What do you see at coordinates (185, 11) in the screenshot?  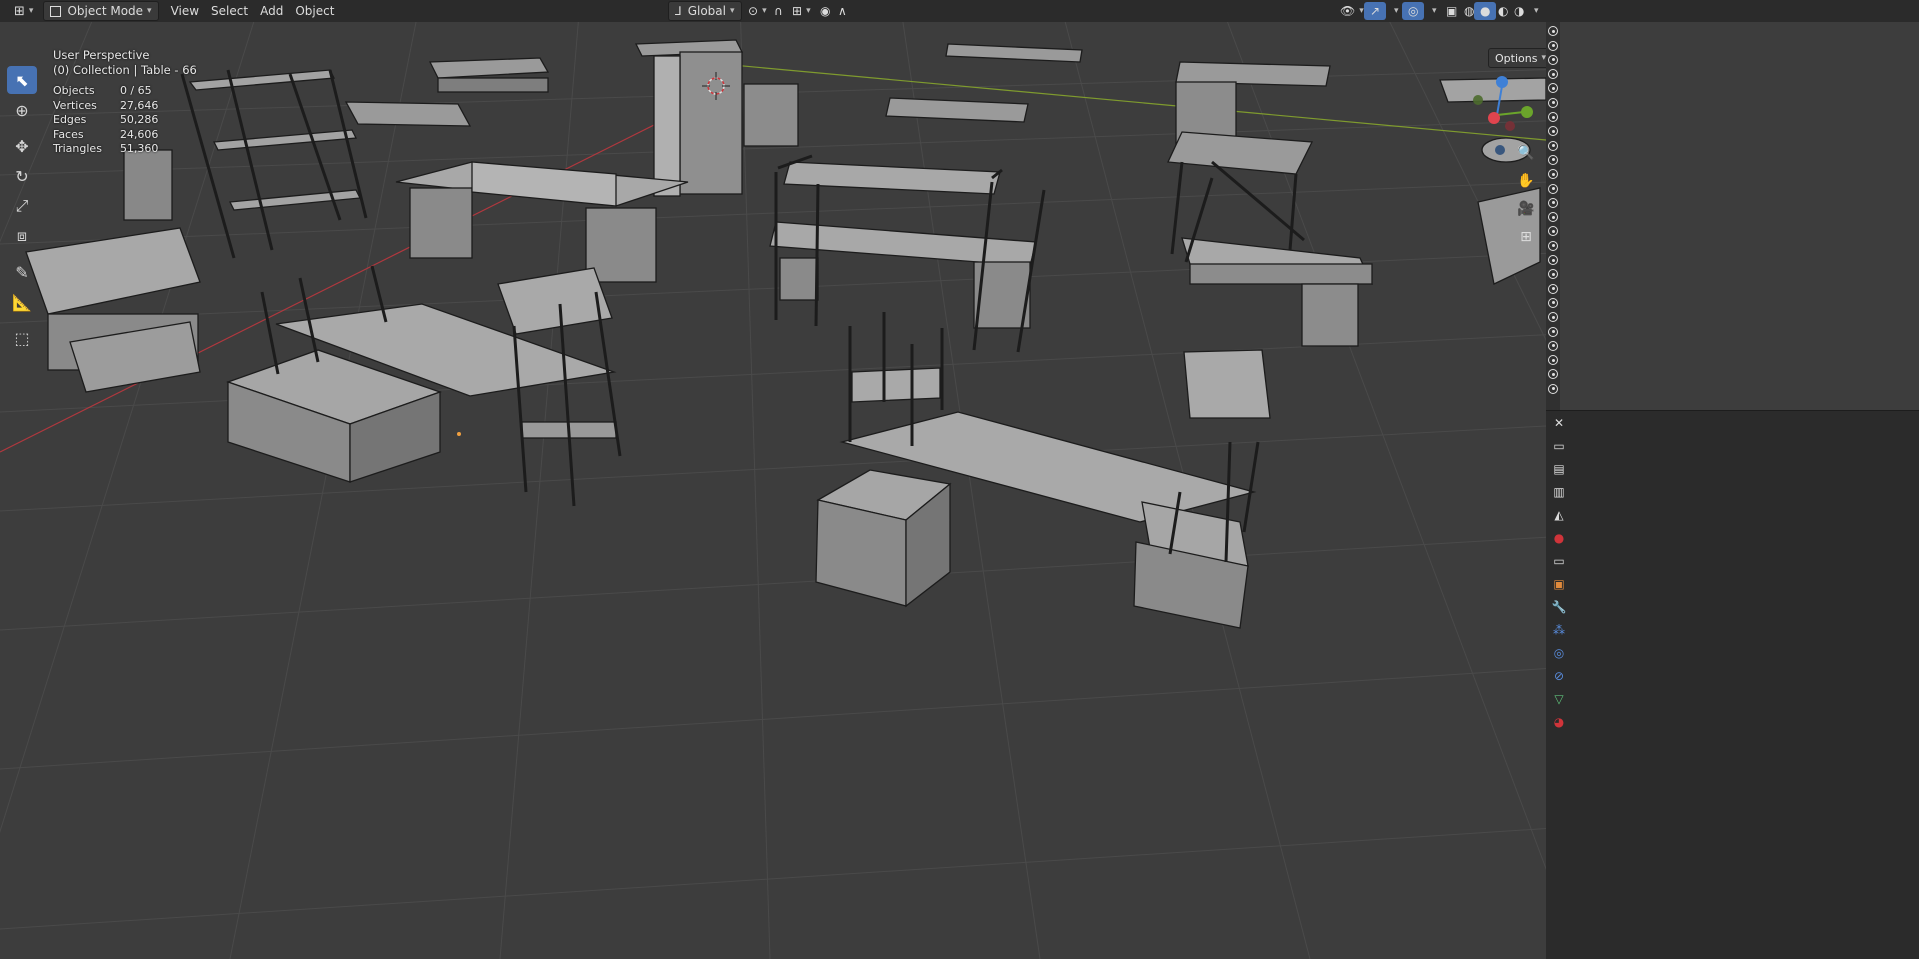 I see `menu-view: View` at bounding box center [185, 11].